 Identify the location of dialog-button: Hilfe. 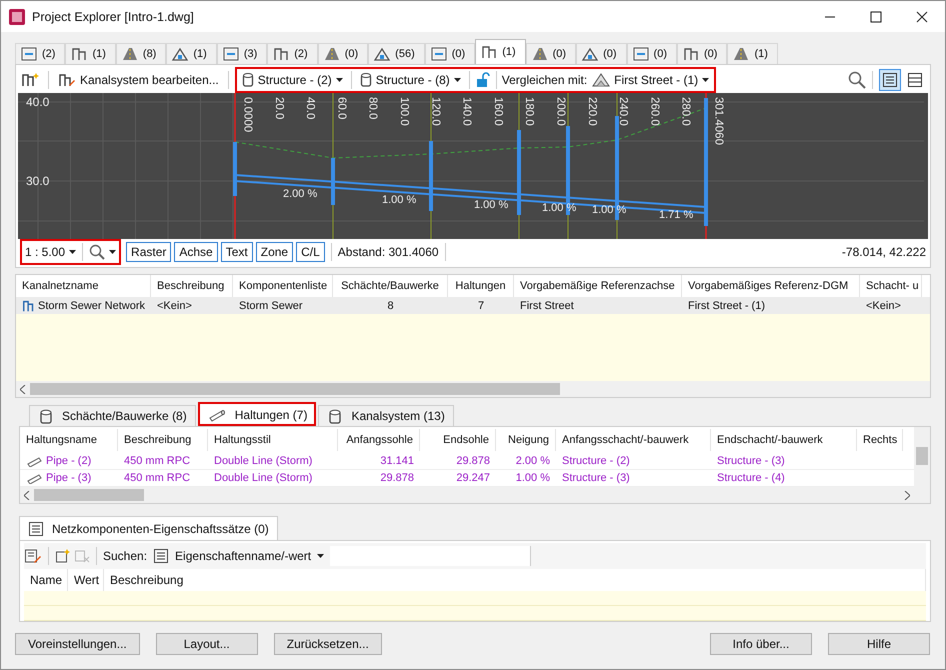
(879, 644).